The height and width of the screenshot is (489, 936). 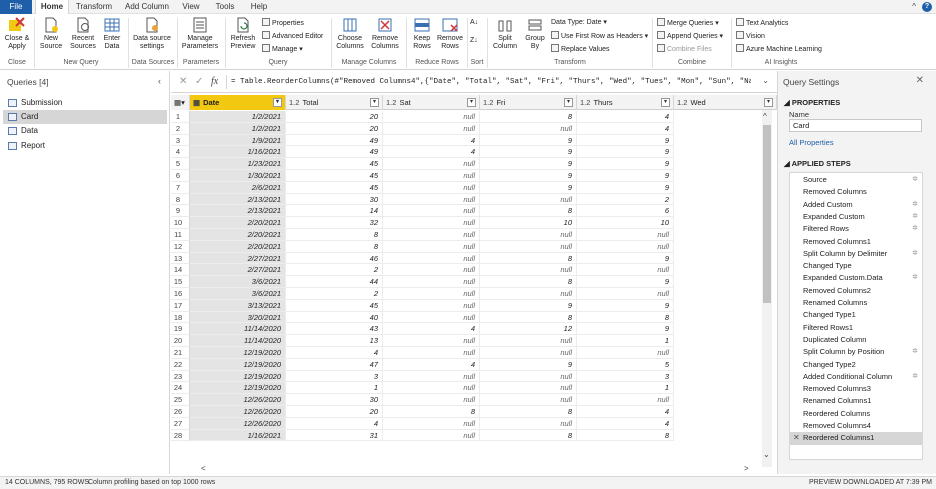 What do you see at coordinates (474, 282) in the screenshot?
I see `table-row: 15 3/6/2021 44 null 8 9` at bounding box center [474, 282].